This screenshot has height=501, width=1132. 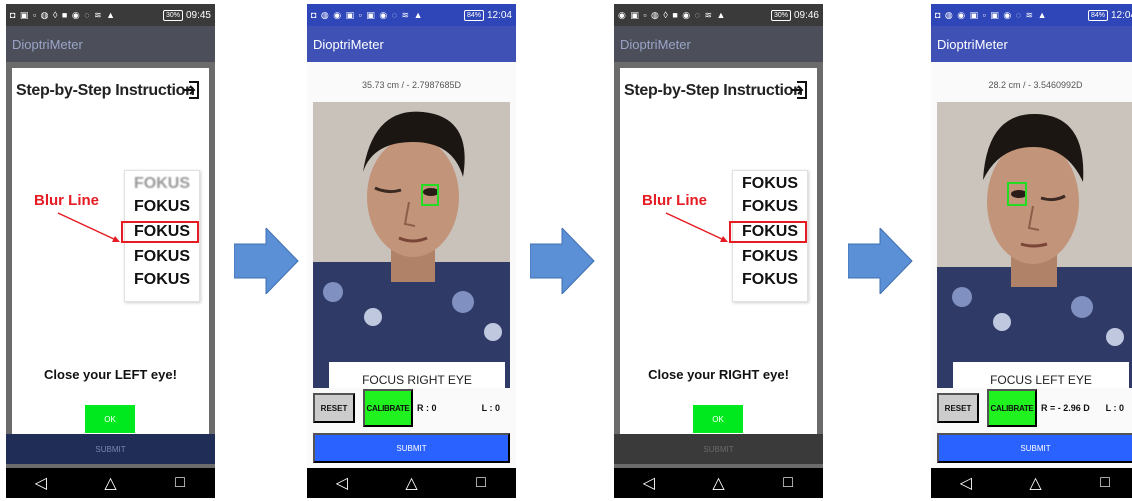 What do you see at coordinates (1065, 408) in the screenshot?
I see `right-eye-value: R = - 2.96 D` at bounding box center [1065, 408].